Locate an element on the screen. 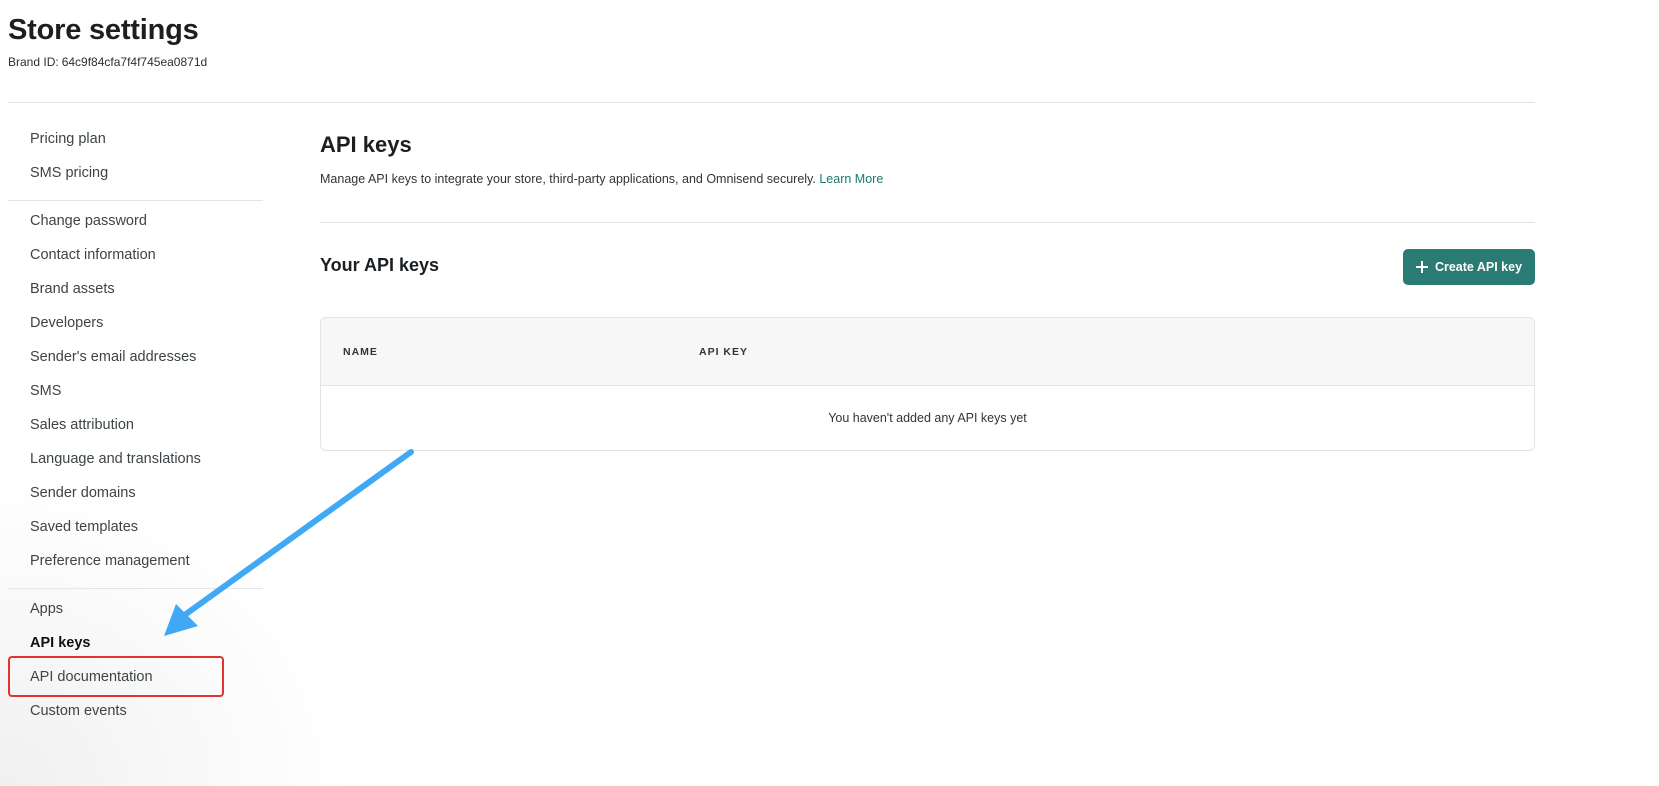  sidebar-item-custom-events: Custom events is located at coordinates (78, 711).